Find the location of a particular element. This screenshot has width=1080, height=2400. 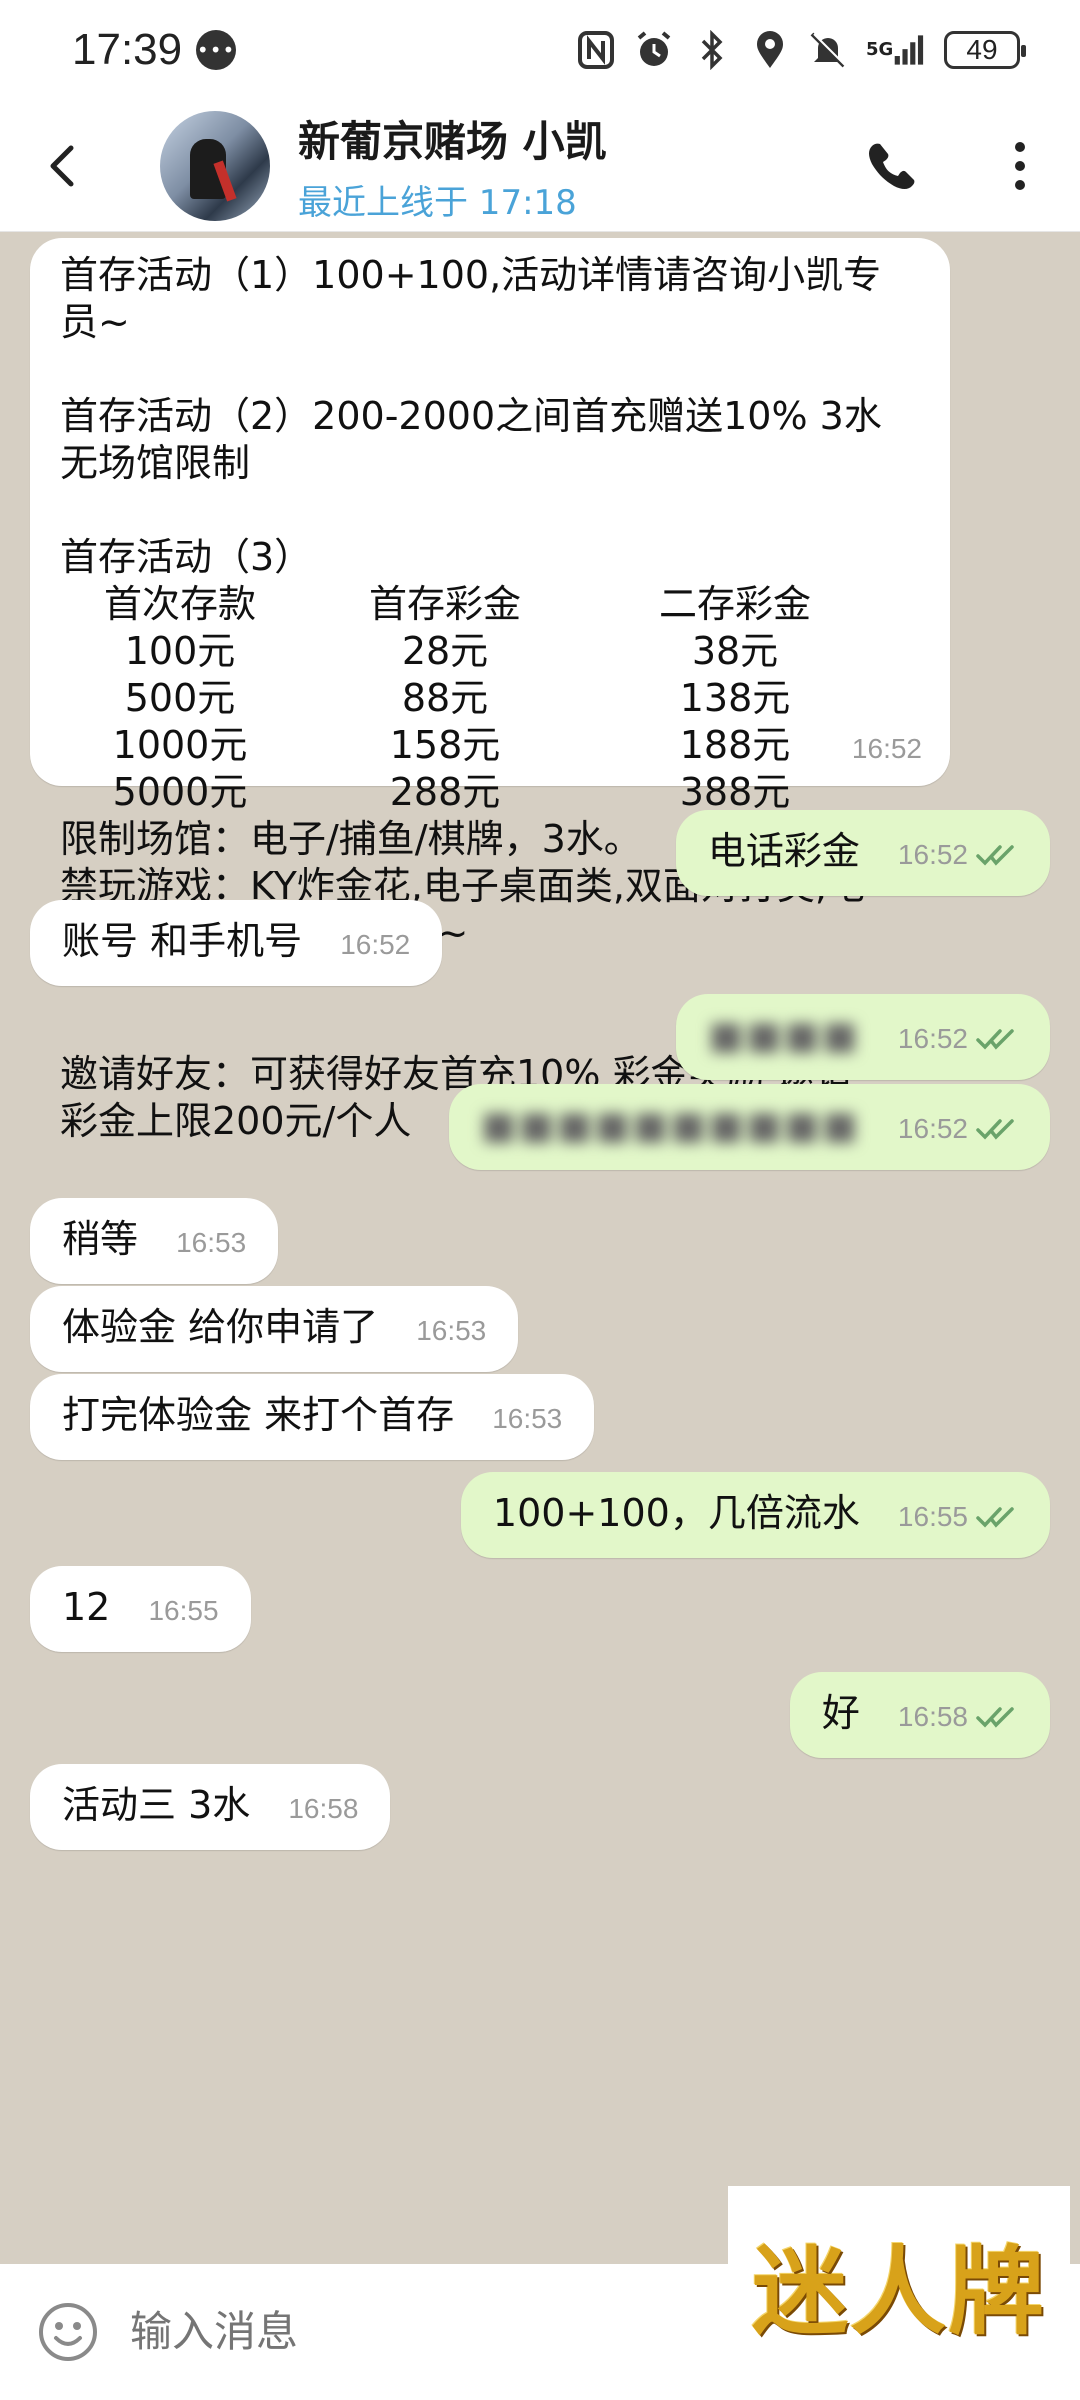

incoming-message: 打完体验金 来打个首存 16:53 is located at coordinates (312, 1417).